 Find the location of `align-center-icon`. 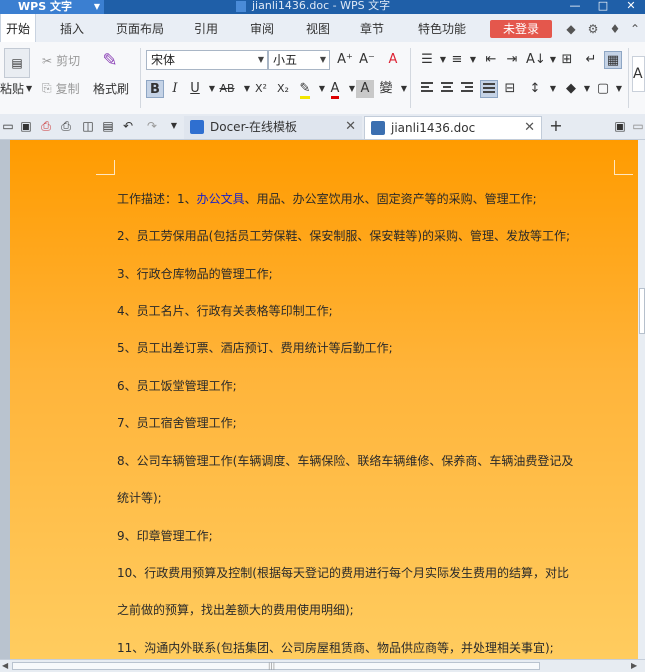

align-center-icon is located at coordinates (447, 89).